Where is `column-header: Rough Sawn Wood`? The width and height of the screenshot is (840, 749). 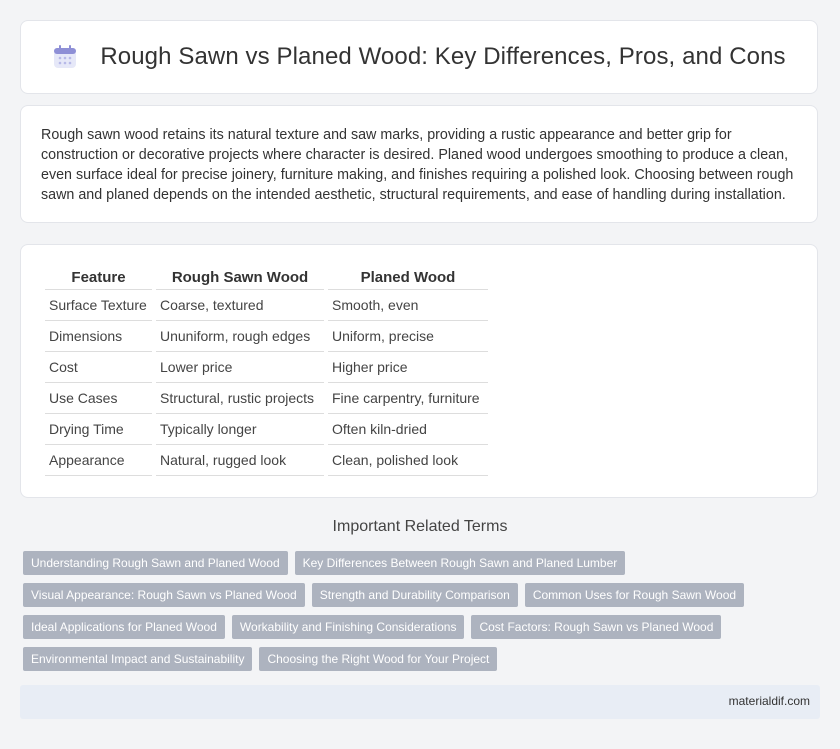
column-header: Rough Sawn Wood is located at coordinates (240, 277).